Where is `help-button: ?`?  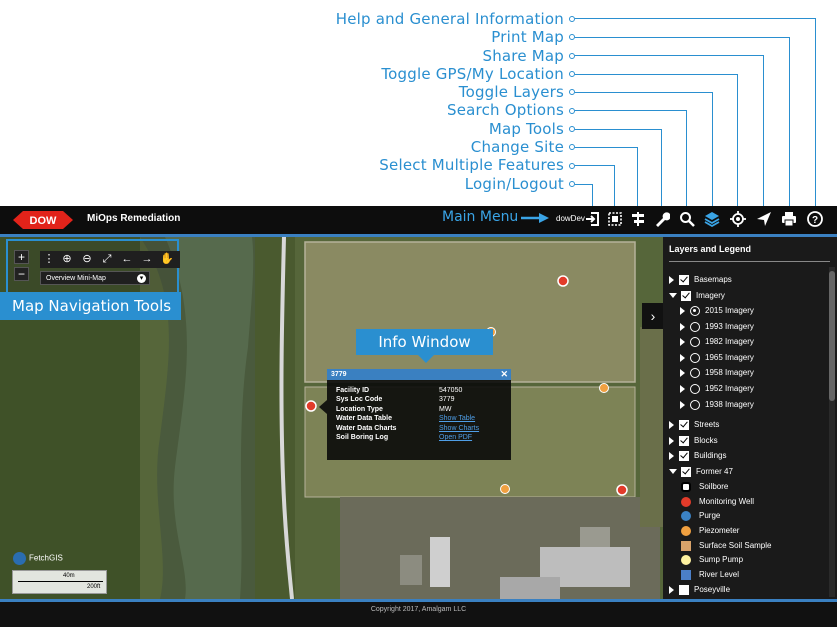 help-button: ? is located at coordinates (815, 219).